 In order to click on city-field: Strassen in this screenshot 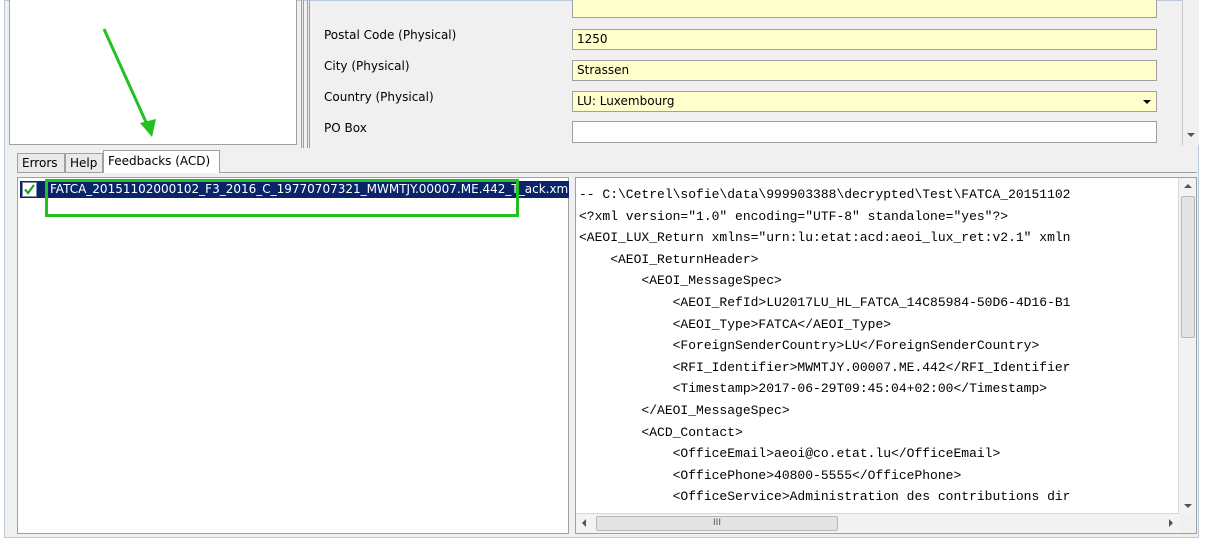, I will do `click(864, 70)`.